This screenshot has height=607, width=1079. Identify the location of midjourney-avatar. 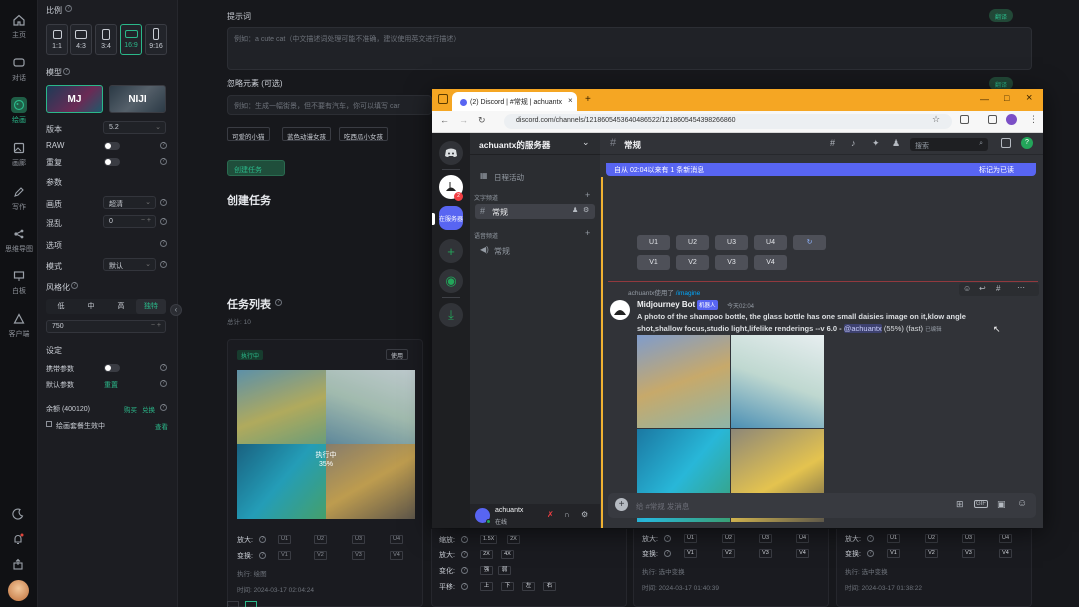
(620, 310).